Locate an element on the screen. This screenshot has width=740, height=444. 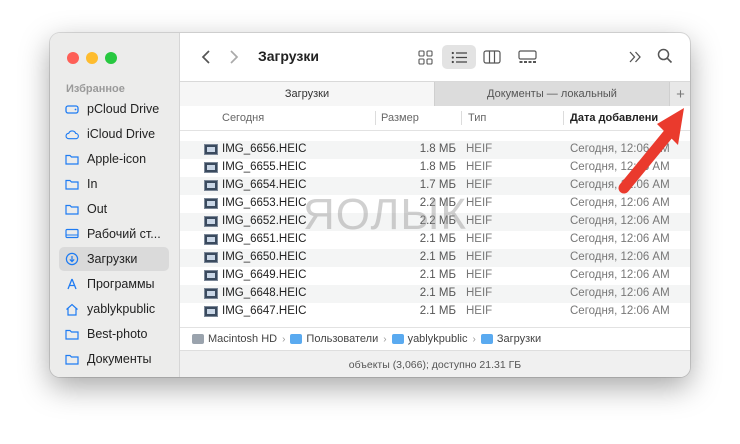
sidebar-item-downloads: Загрузки is located at coordinates (114, 259).